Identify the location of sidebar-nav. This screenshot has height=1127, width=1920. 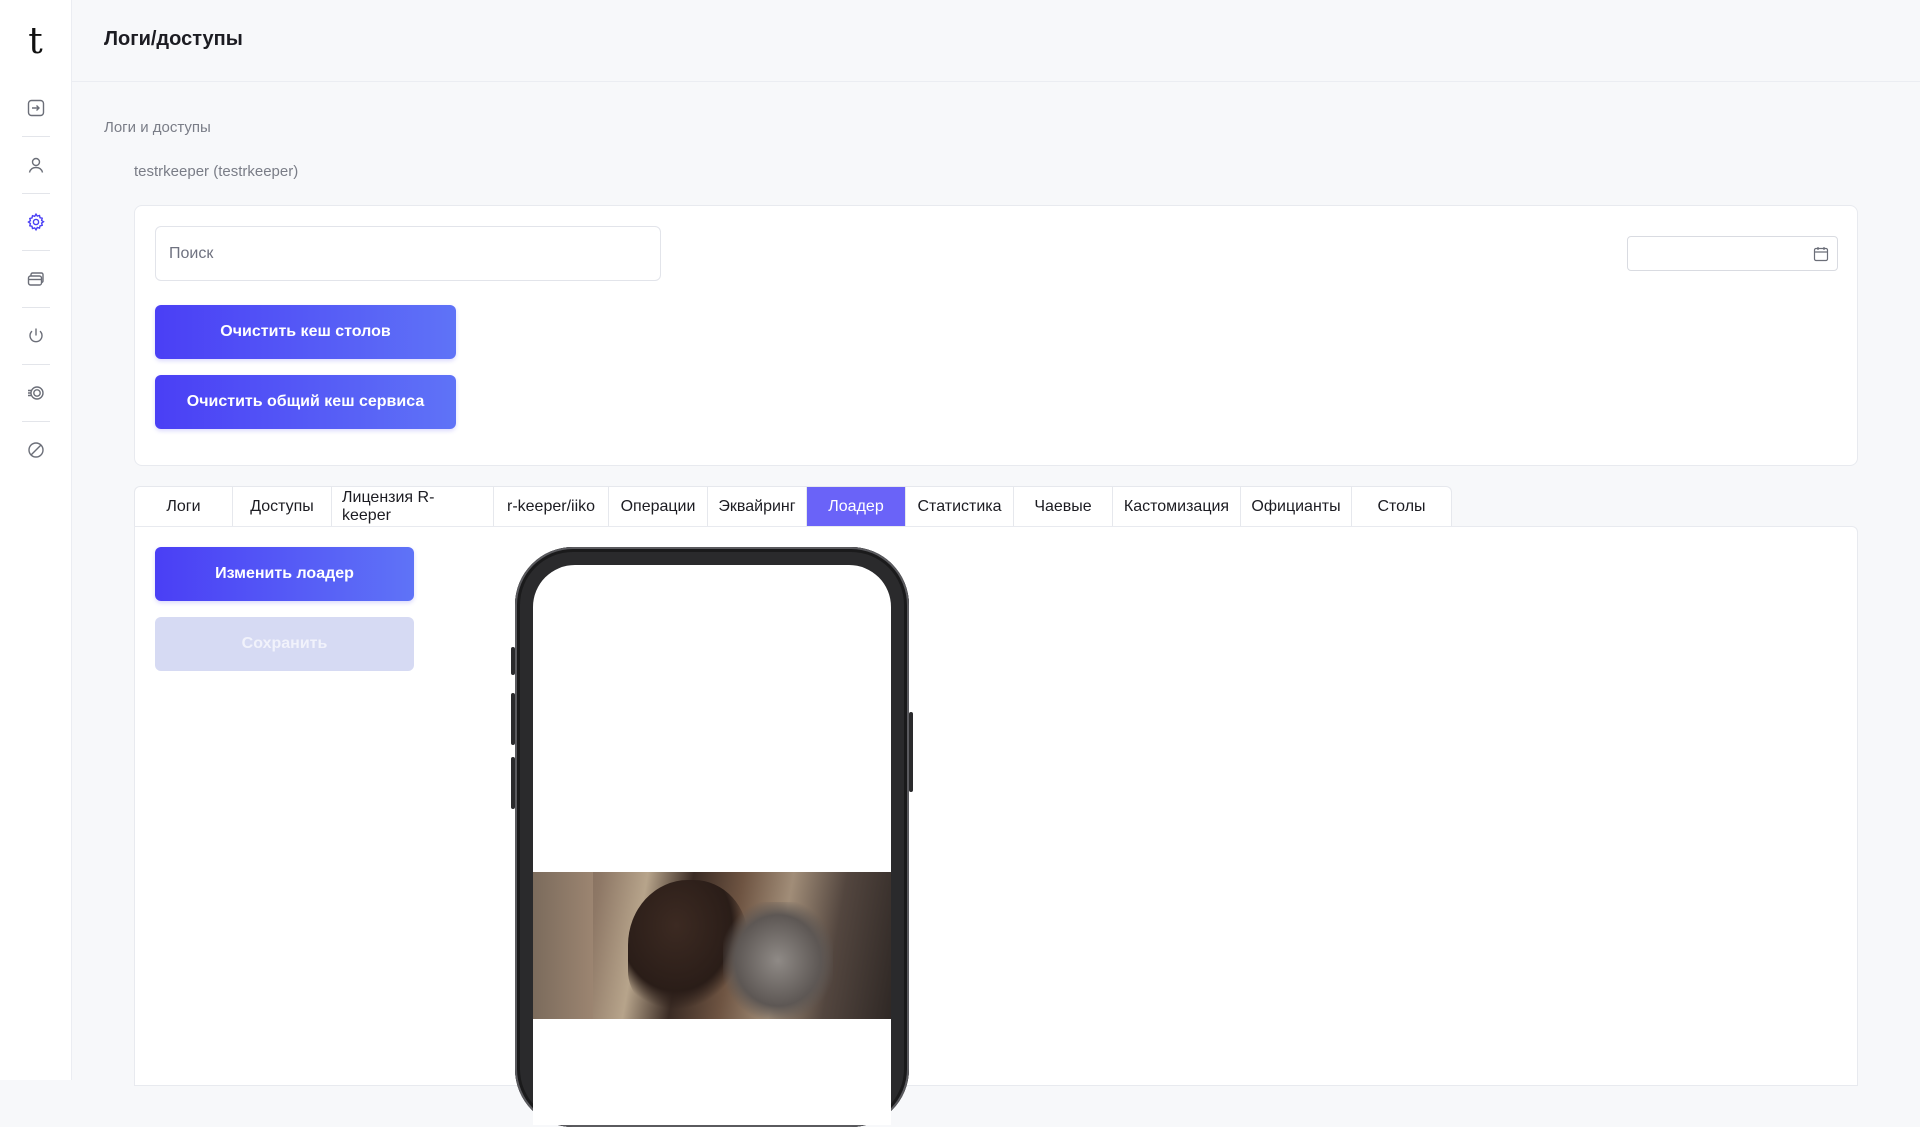
(36, 279).